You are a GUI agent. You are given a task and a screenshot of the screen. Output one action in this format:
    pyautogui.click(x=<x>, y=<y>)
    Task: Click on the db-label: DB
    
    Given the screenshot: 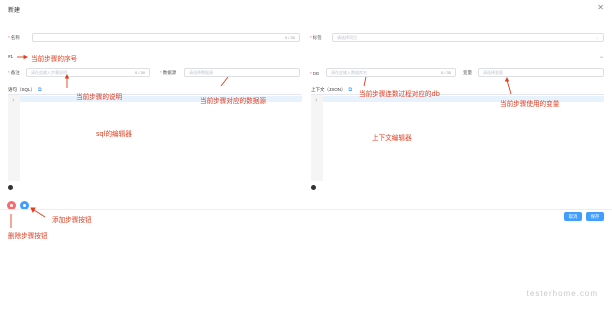 What is the action you would take?
    pyautogui.click(x=316, y=73)
    